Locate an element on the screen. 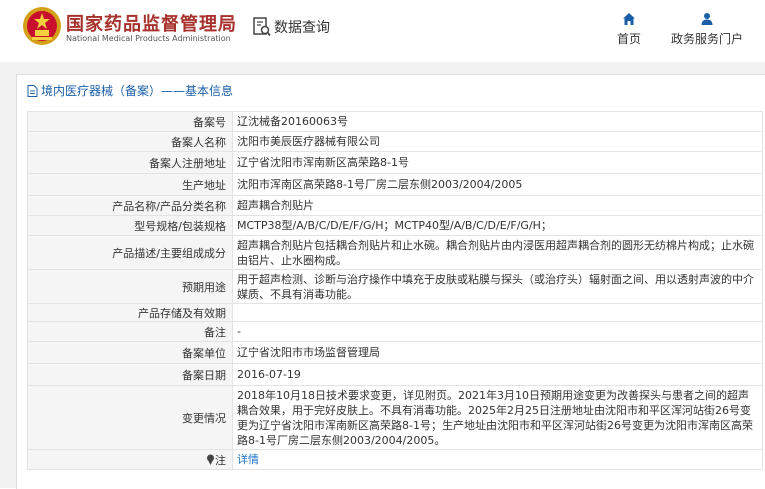 The width and height of the screenshot is (765, 489). details-link: 详情 is located at coordinates (248, 459).